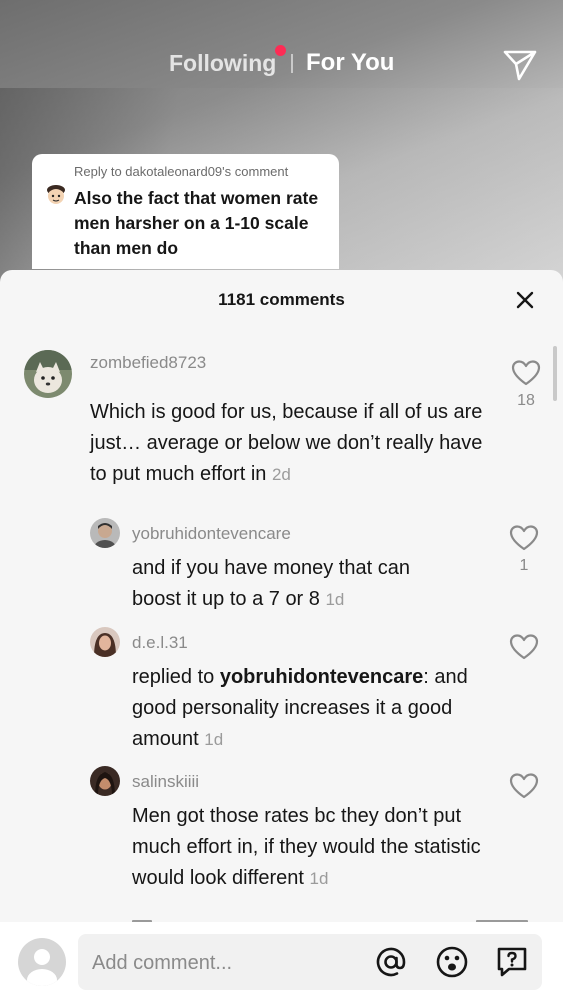 The height and width of the screenshot is (1000, 563). Describe the element at coordinates (280, 50) in the screenshot. I see `notification-dot` at that location.